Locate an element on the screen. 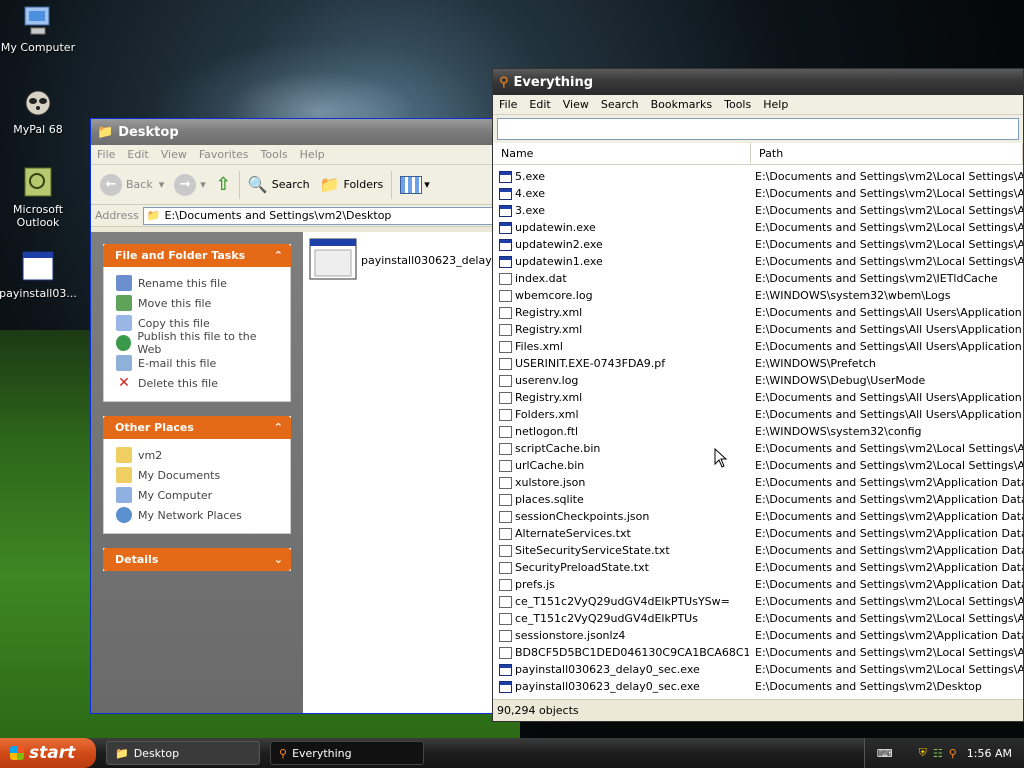 The width and height of the screenshot is (1024, 768). place-vm2: vm2 is located at coordinates (197, 455).